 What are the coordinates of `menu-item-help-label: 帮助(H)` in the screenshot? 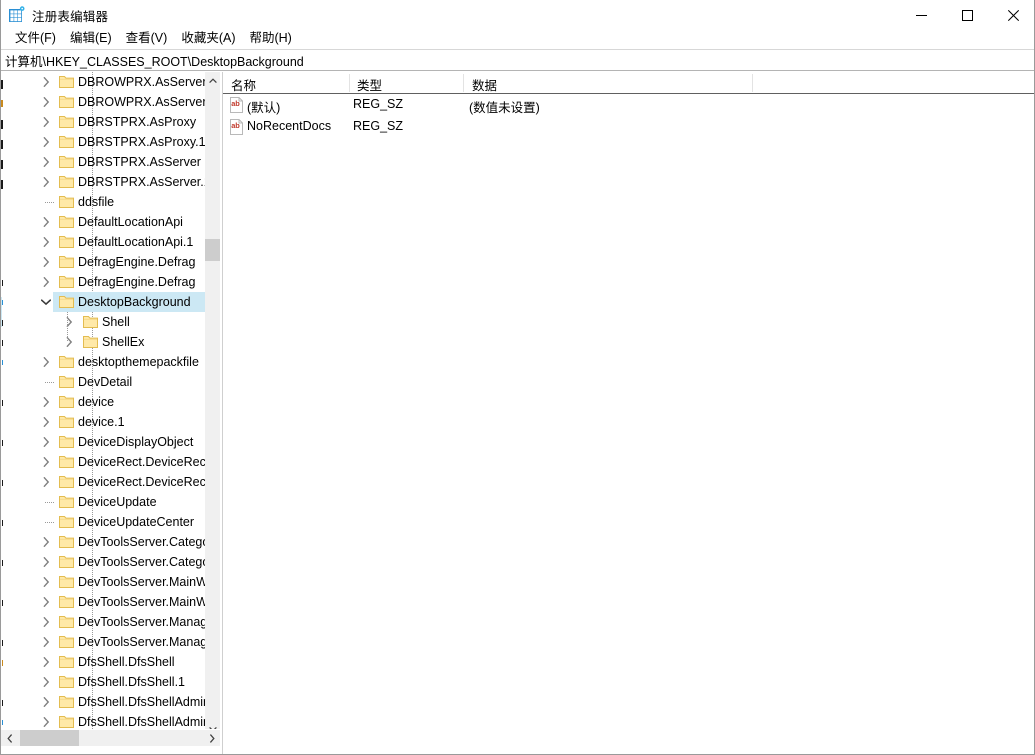 It's located at (270, 37).